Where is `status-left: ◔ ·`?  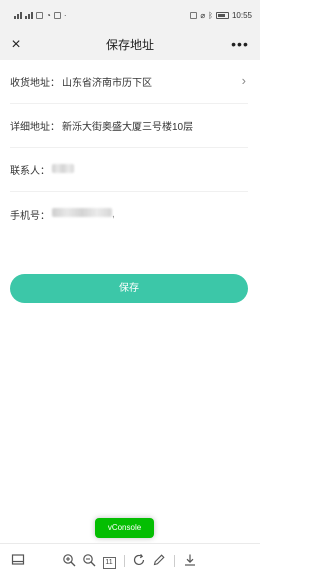 status-left: ◔ · is located at coordinates (40, 15).